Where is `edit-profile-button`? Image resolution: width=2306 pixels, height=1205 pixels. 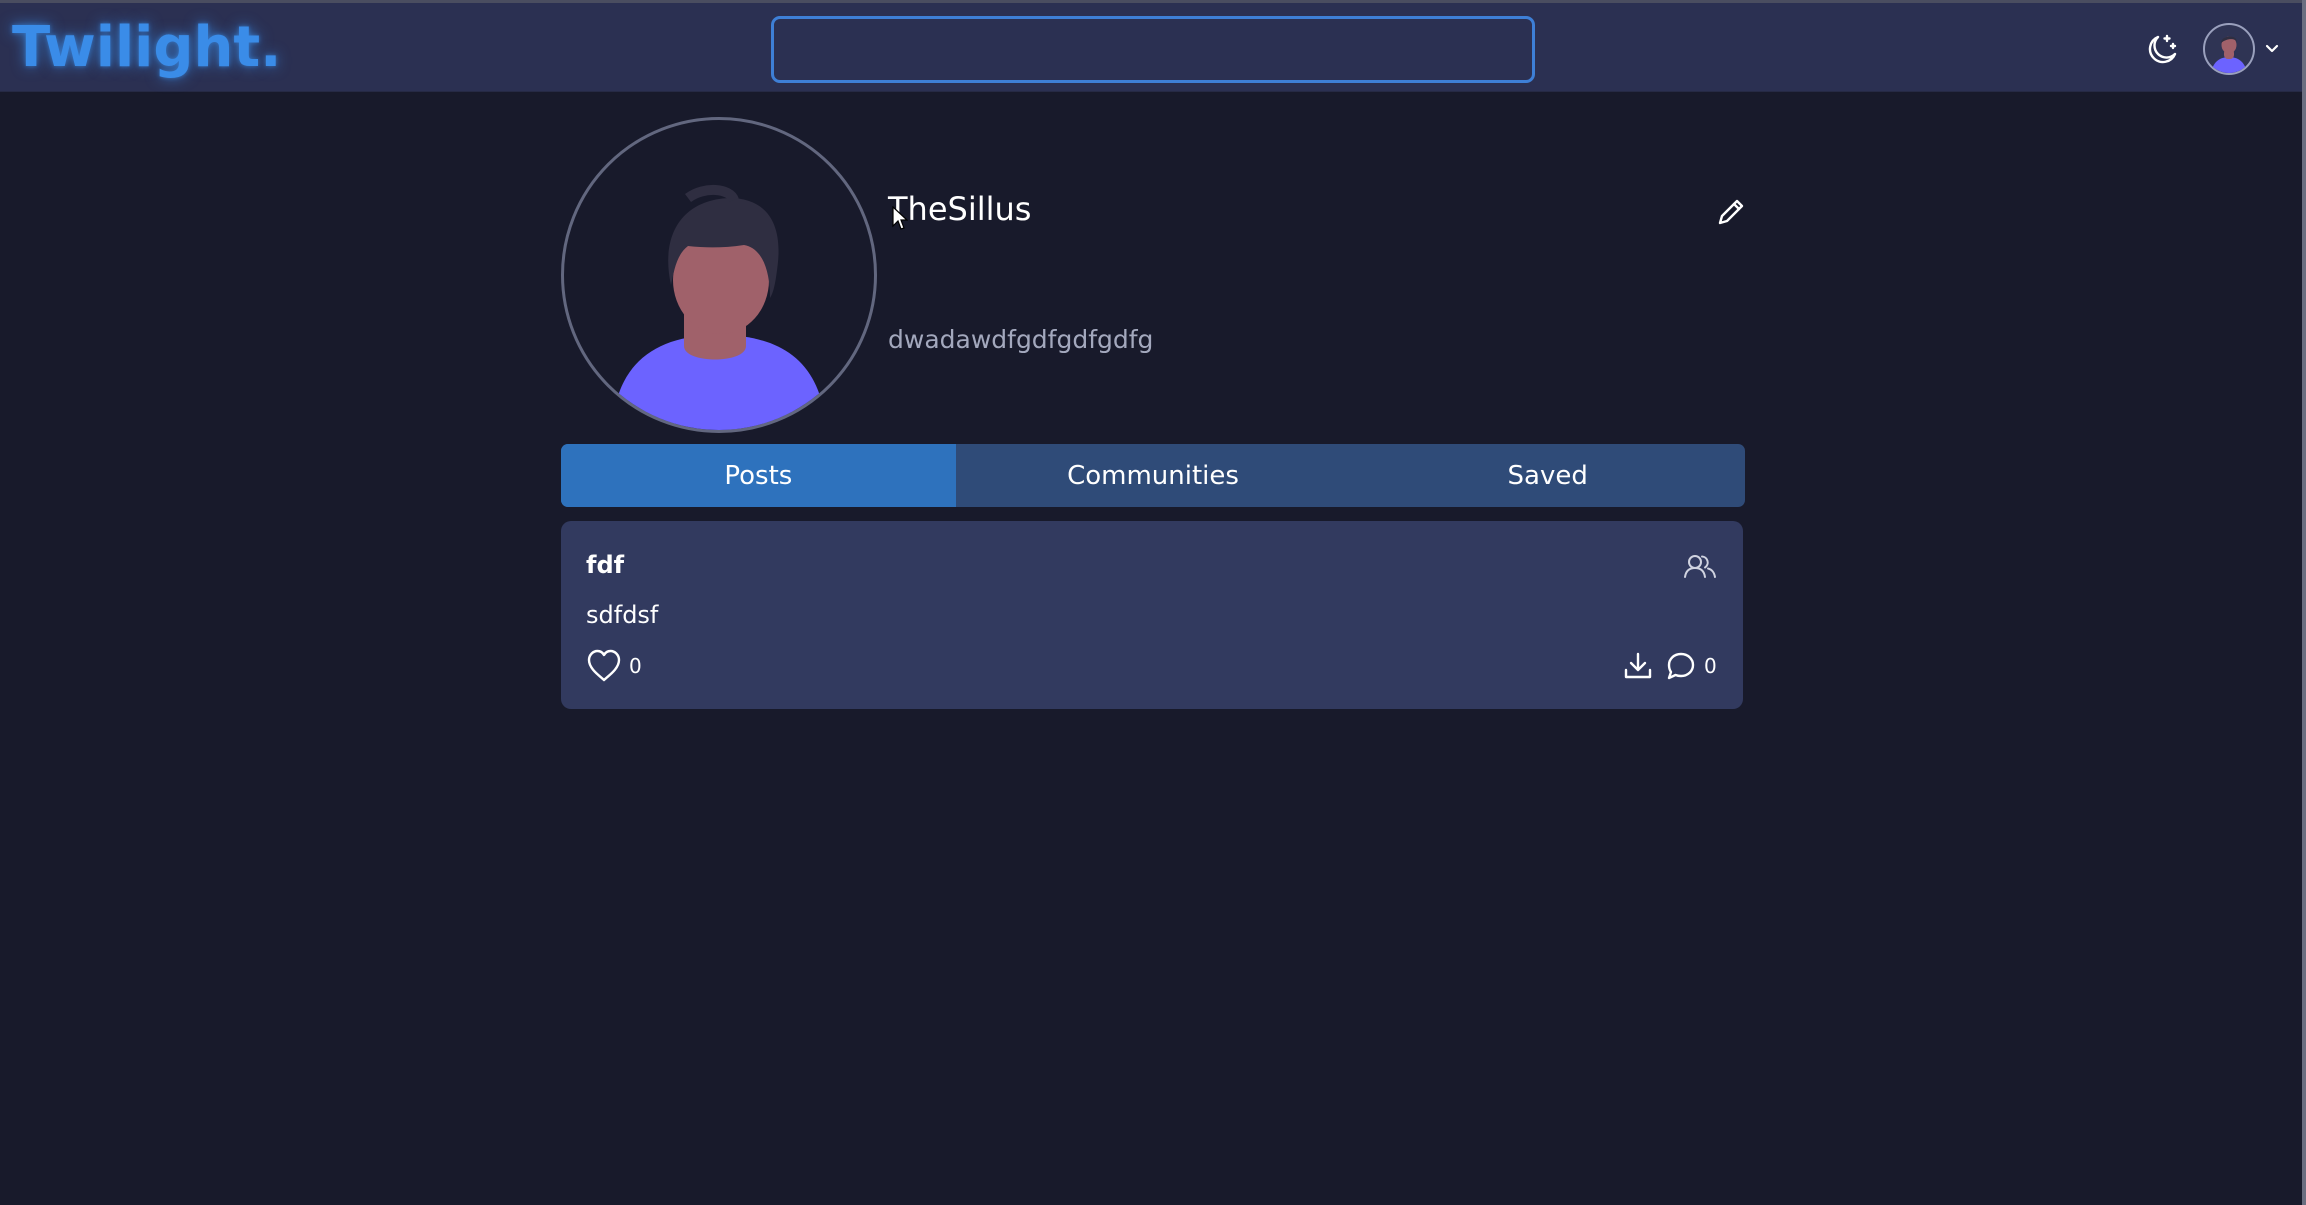 edit-profile-button is located at coordinates (1731, 212).